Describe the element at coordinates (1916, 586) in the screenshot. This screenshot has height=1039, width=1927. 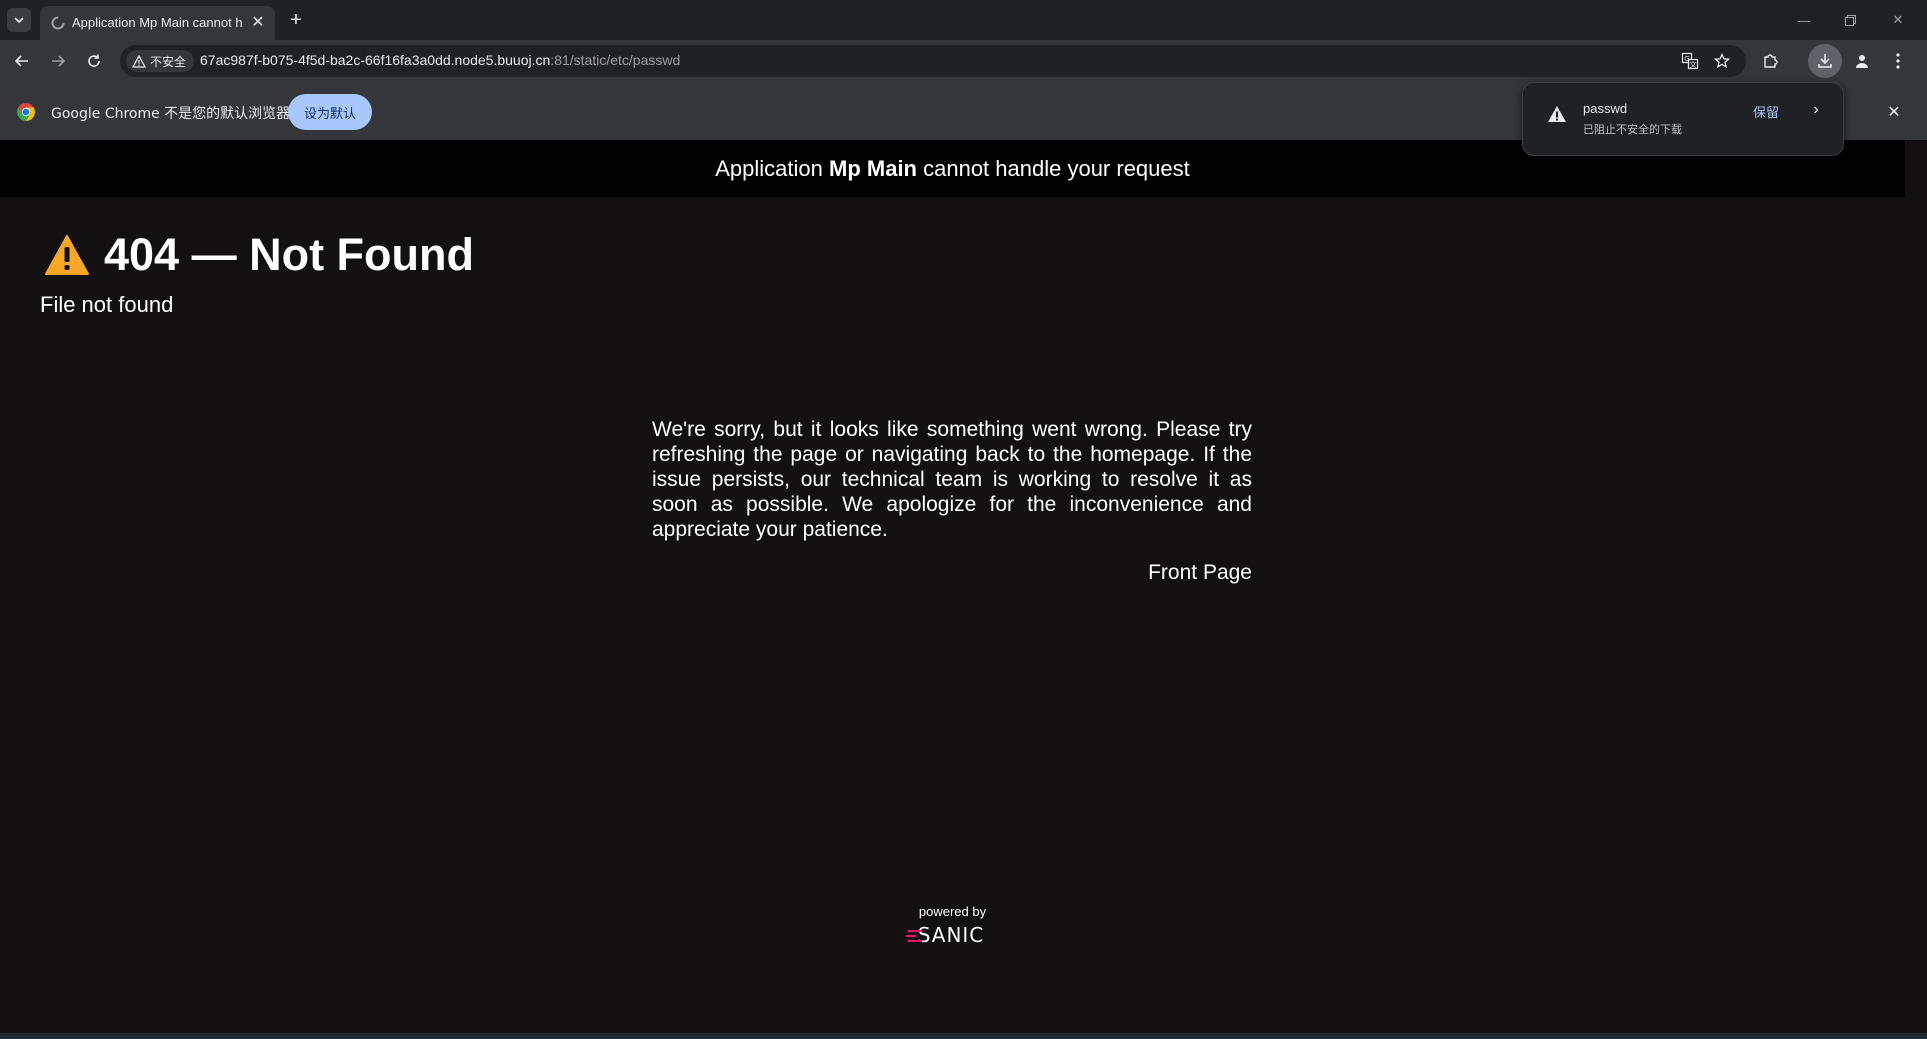
I see `page-scrollbar` at that location.